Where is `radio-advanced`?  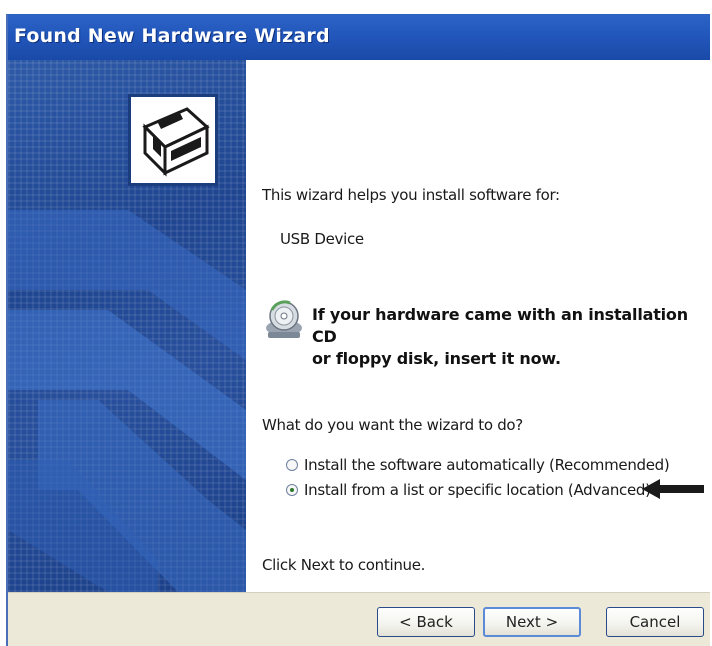 radio-advanced is located at coordinates (292, 490).